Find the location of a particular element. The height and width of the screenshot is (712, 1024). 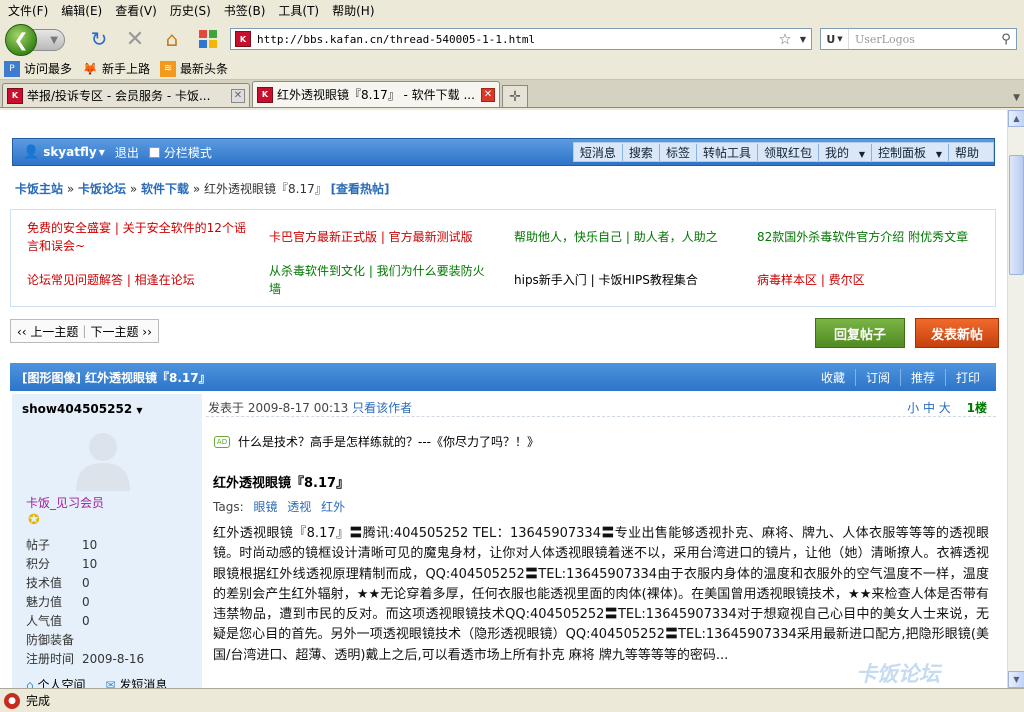

stop-icon: ✕ is located at coordinates (135, 39).